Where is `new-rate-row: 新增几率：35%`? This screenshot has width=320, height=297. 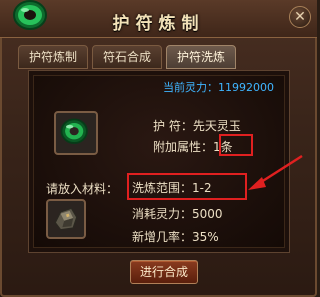
new-rate-row: 新增几率：35% is located at coordinates (175, 237).